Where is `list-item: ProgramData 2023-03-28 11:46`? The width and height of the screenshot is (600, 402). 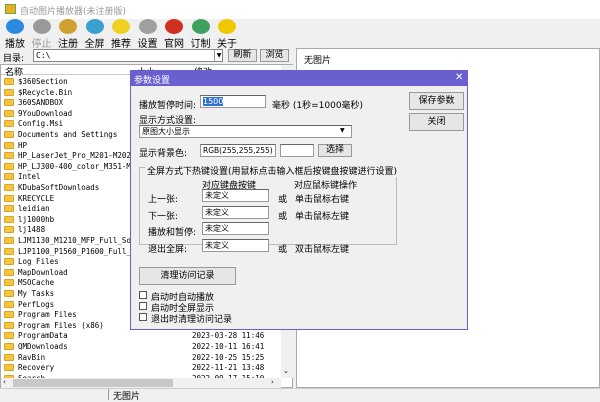 list-item: ProgramData 2023-03-28 11:46 is located at coordinates (142, 336).